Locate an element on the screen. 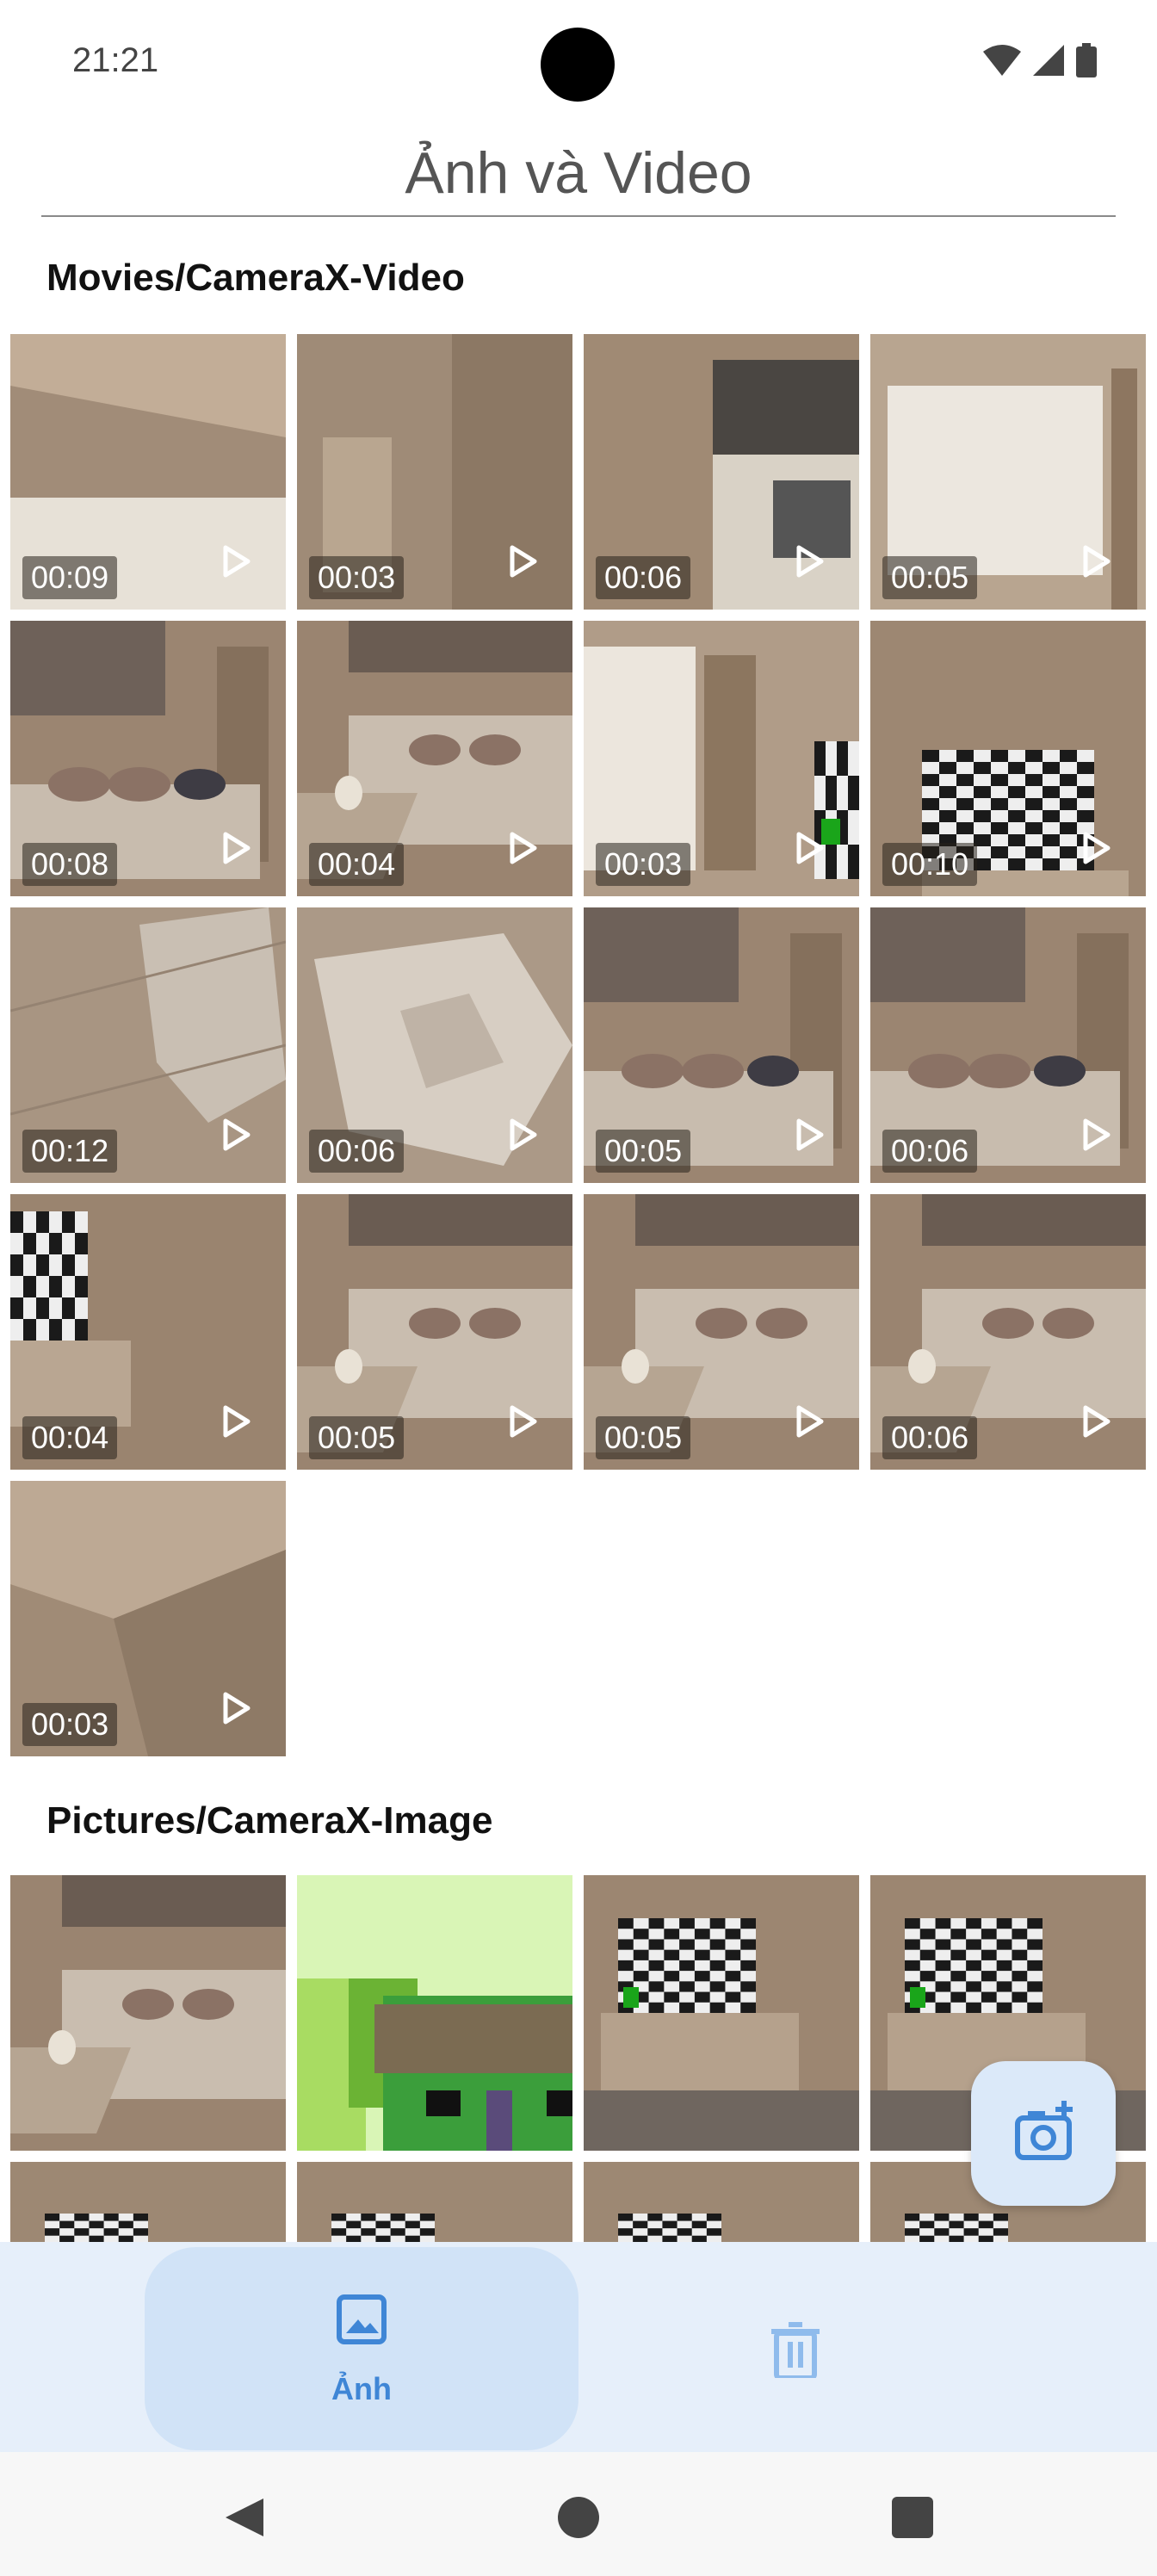 The image size is (1157, 2576). add-camera-button is located at coordinates (1044, 2134).